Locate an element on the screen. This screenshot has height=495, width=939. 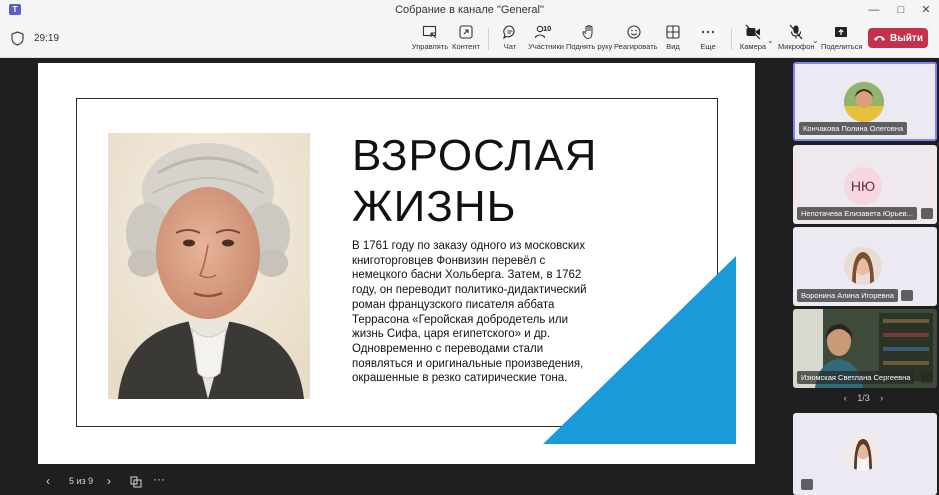
participants-button: 10 Участники is located at coordinates (546, 39).